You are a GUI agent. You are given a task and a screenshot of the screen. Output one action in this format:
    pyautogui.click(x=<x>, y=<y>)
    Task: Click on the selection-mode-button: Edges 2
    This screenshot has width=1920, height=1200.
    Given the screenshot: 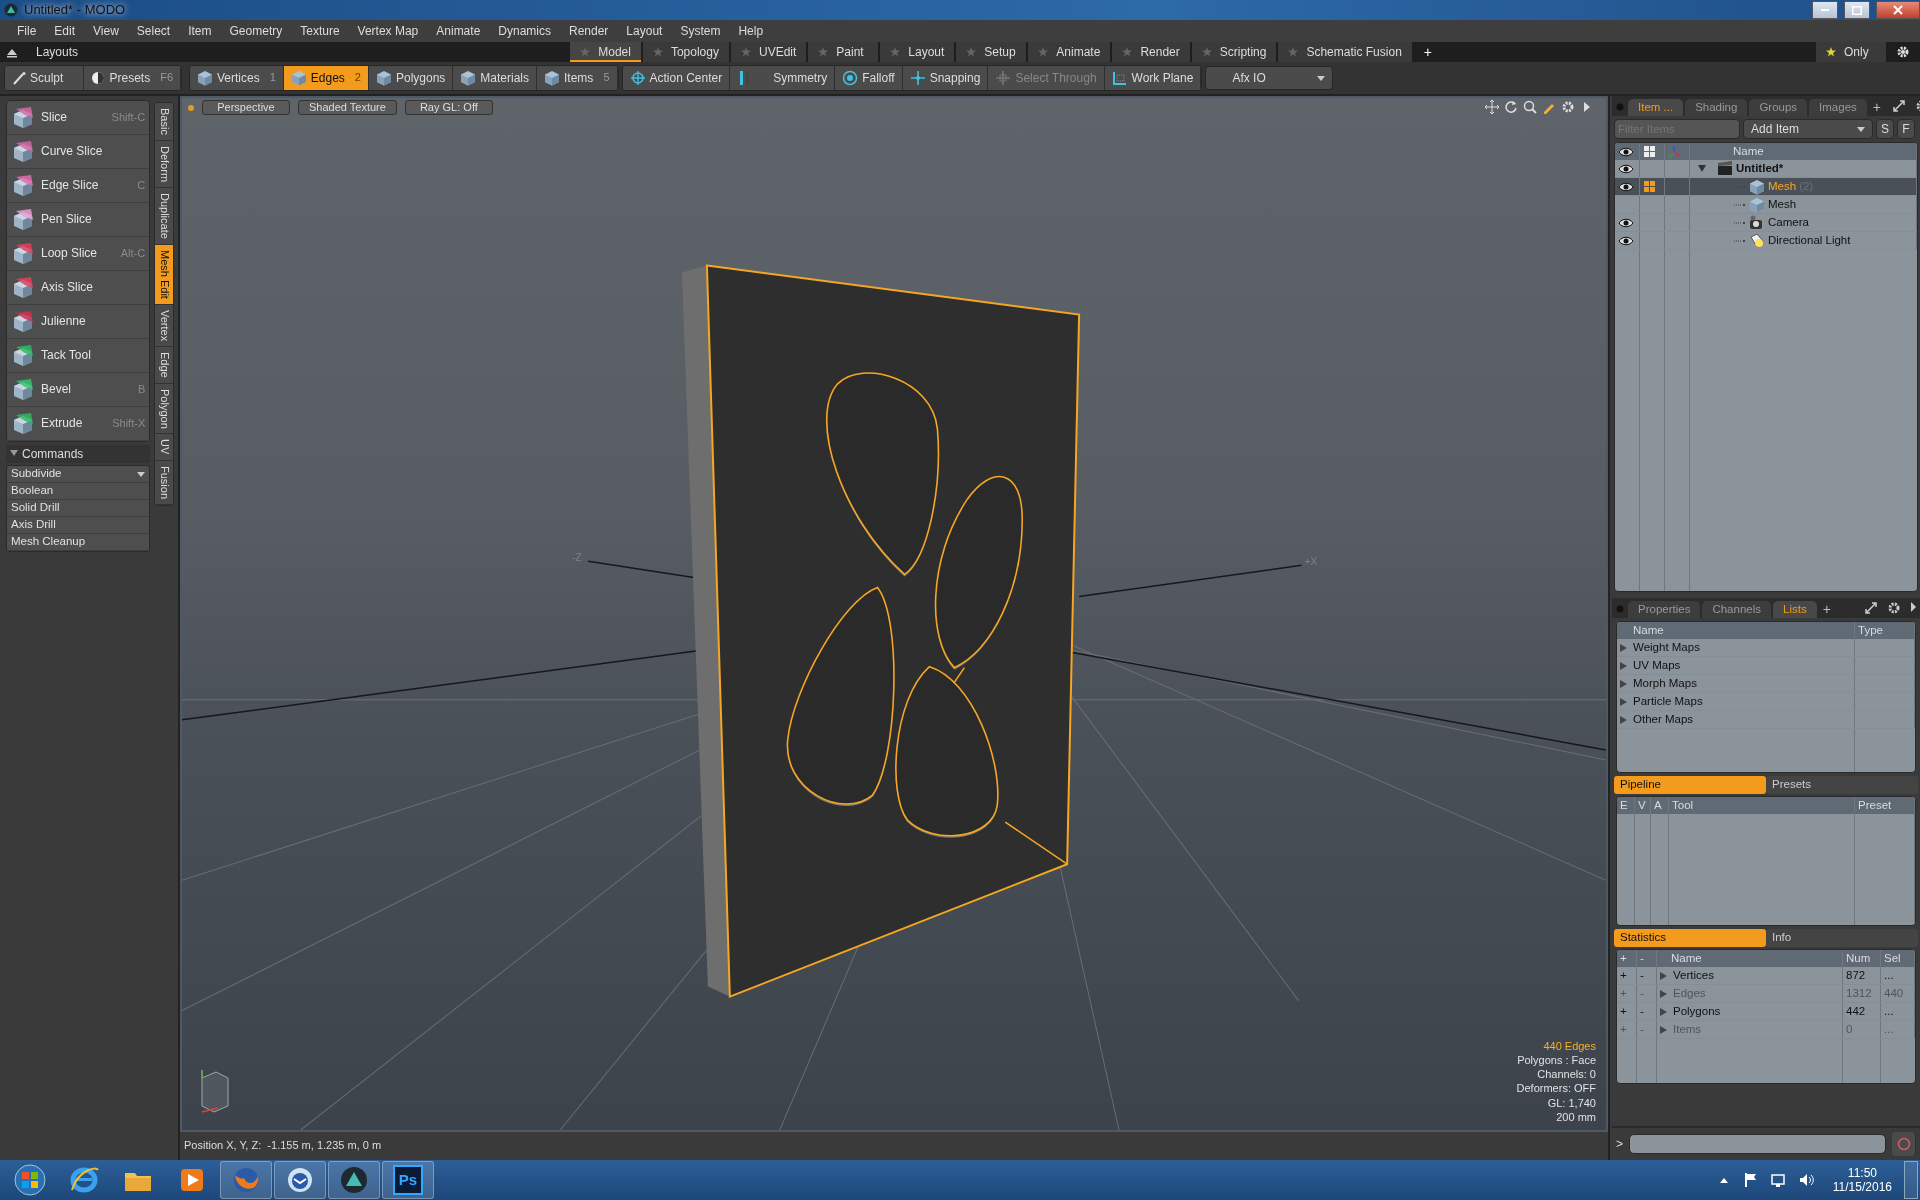 What is the action you would take?
    pyautogui.click(x=326, y=78)
    